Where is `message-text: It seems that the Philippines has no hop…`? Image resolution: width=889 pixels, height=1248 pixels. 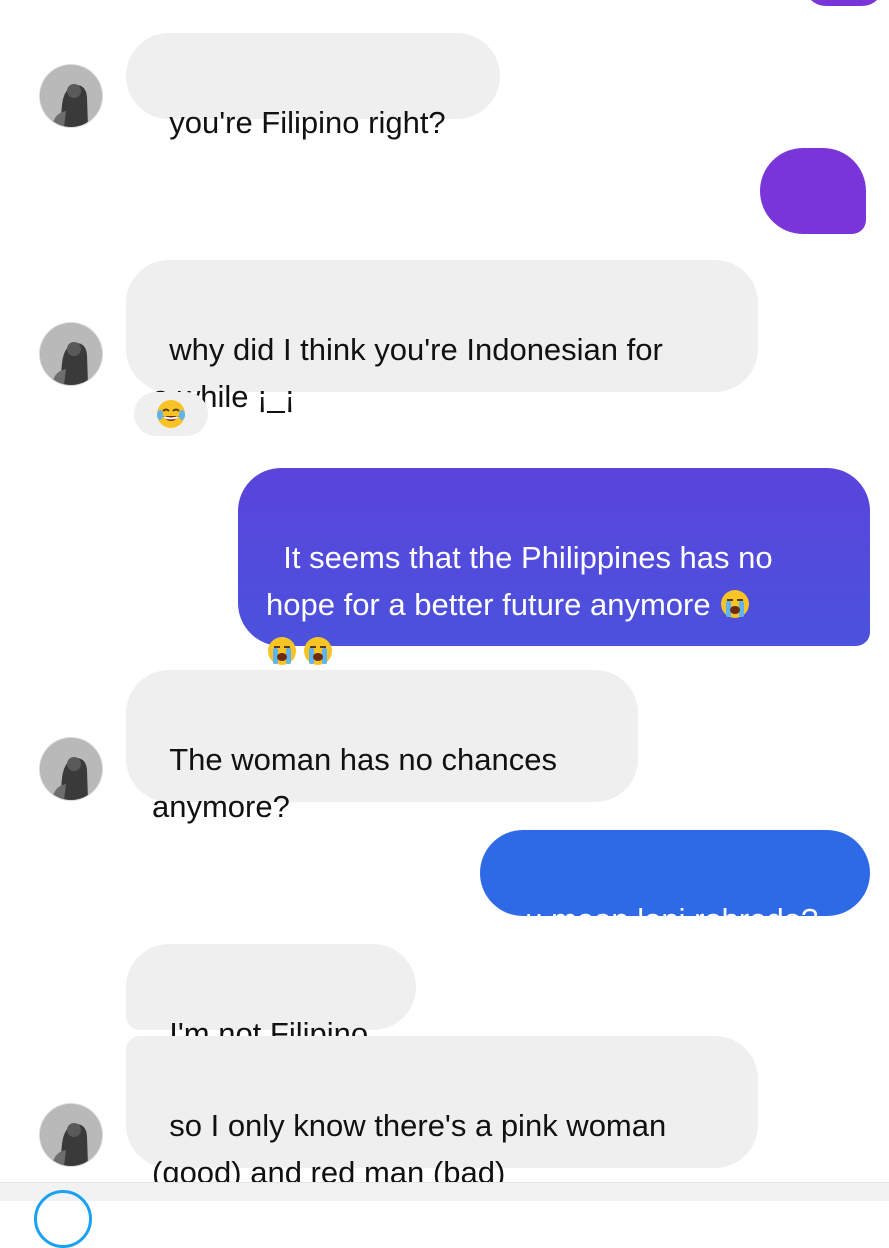
message-text: It seems that the Philippines has no hop… is located at coordinates (519, 581).